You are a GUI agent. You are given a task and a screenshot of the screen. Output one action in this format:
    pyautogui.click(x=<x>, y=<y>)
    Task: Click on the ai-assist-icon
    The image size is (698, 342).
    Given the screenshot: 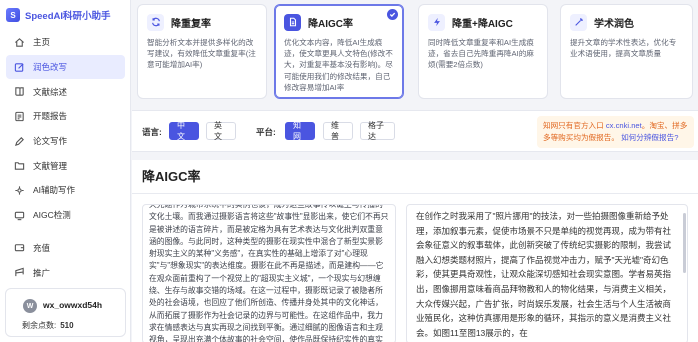 What is the action you would take?
    pyautogui.click(x=19, y=190)
    